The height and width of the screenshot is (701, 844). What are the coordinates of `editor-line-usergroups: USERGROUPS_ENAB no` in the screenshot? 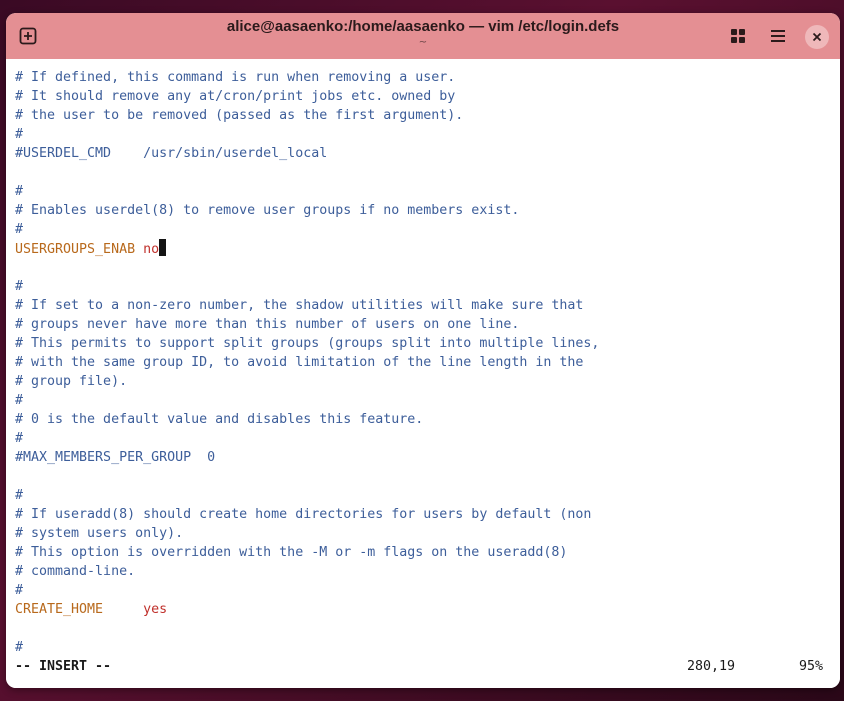 It's located at (91, 248).